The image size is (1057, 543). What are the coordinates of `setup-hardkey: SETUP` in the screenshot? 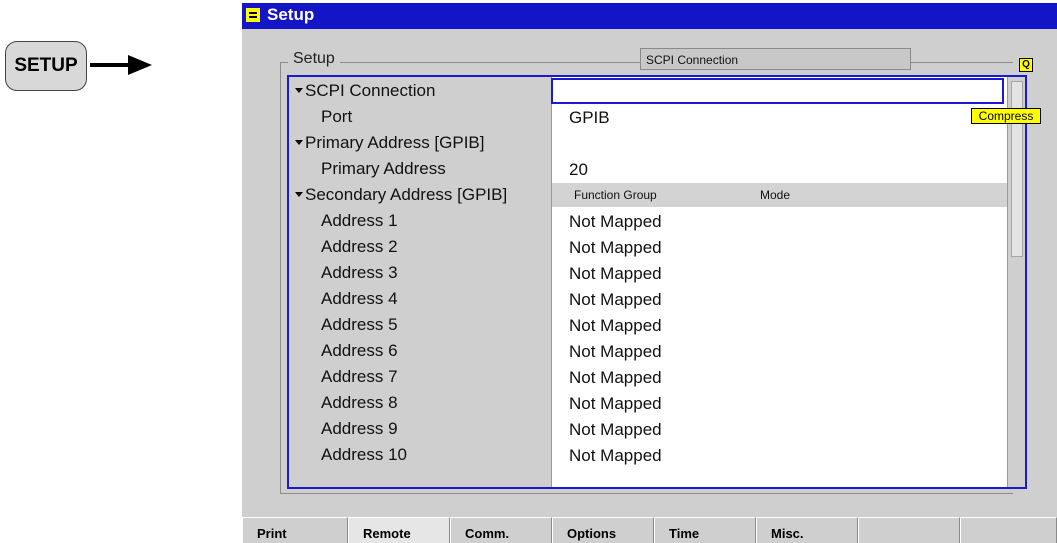 It's located at (46, 66).